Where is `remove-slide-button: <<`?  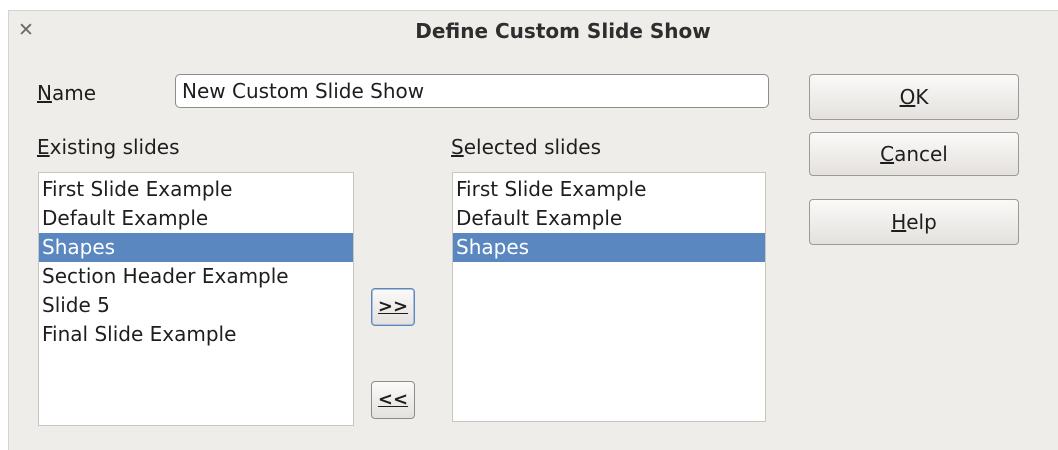 remove-slide-button: << is located at coordinates (393, 400).